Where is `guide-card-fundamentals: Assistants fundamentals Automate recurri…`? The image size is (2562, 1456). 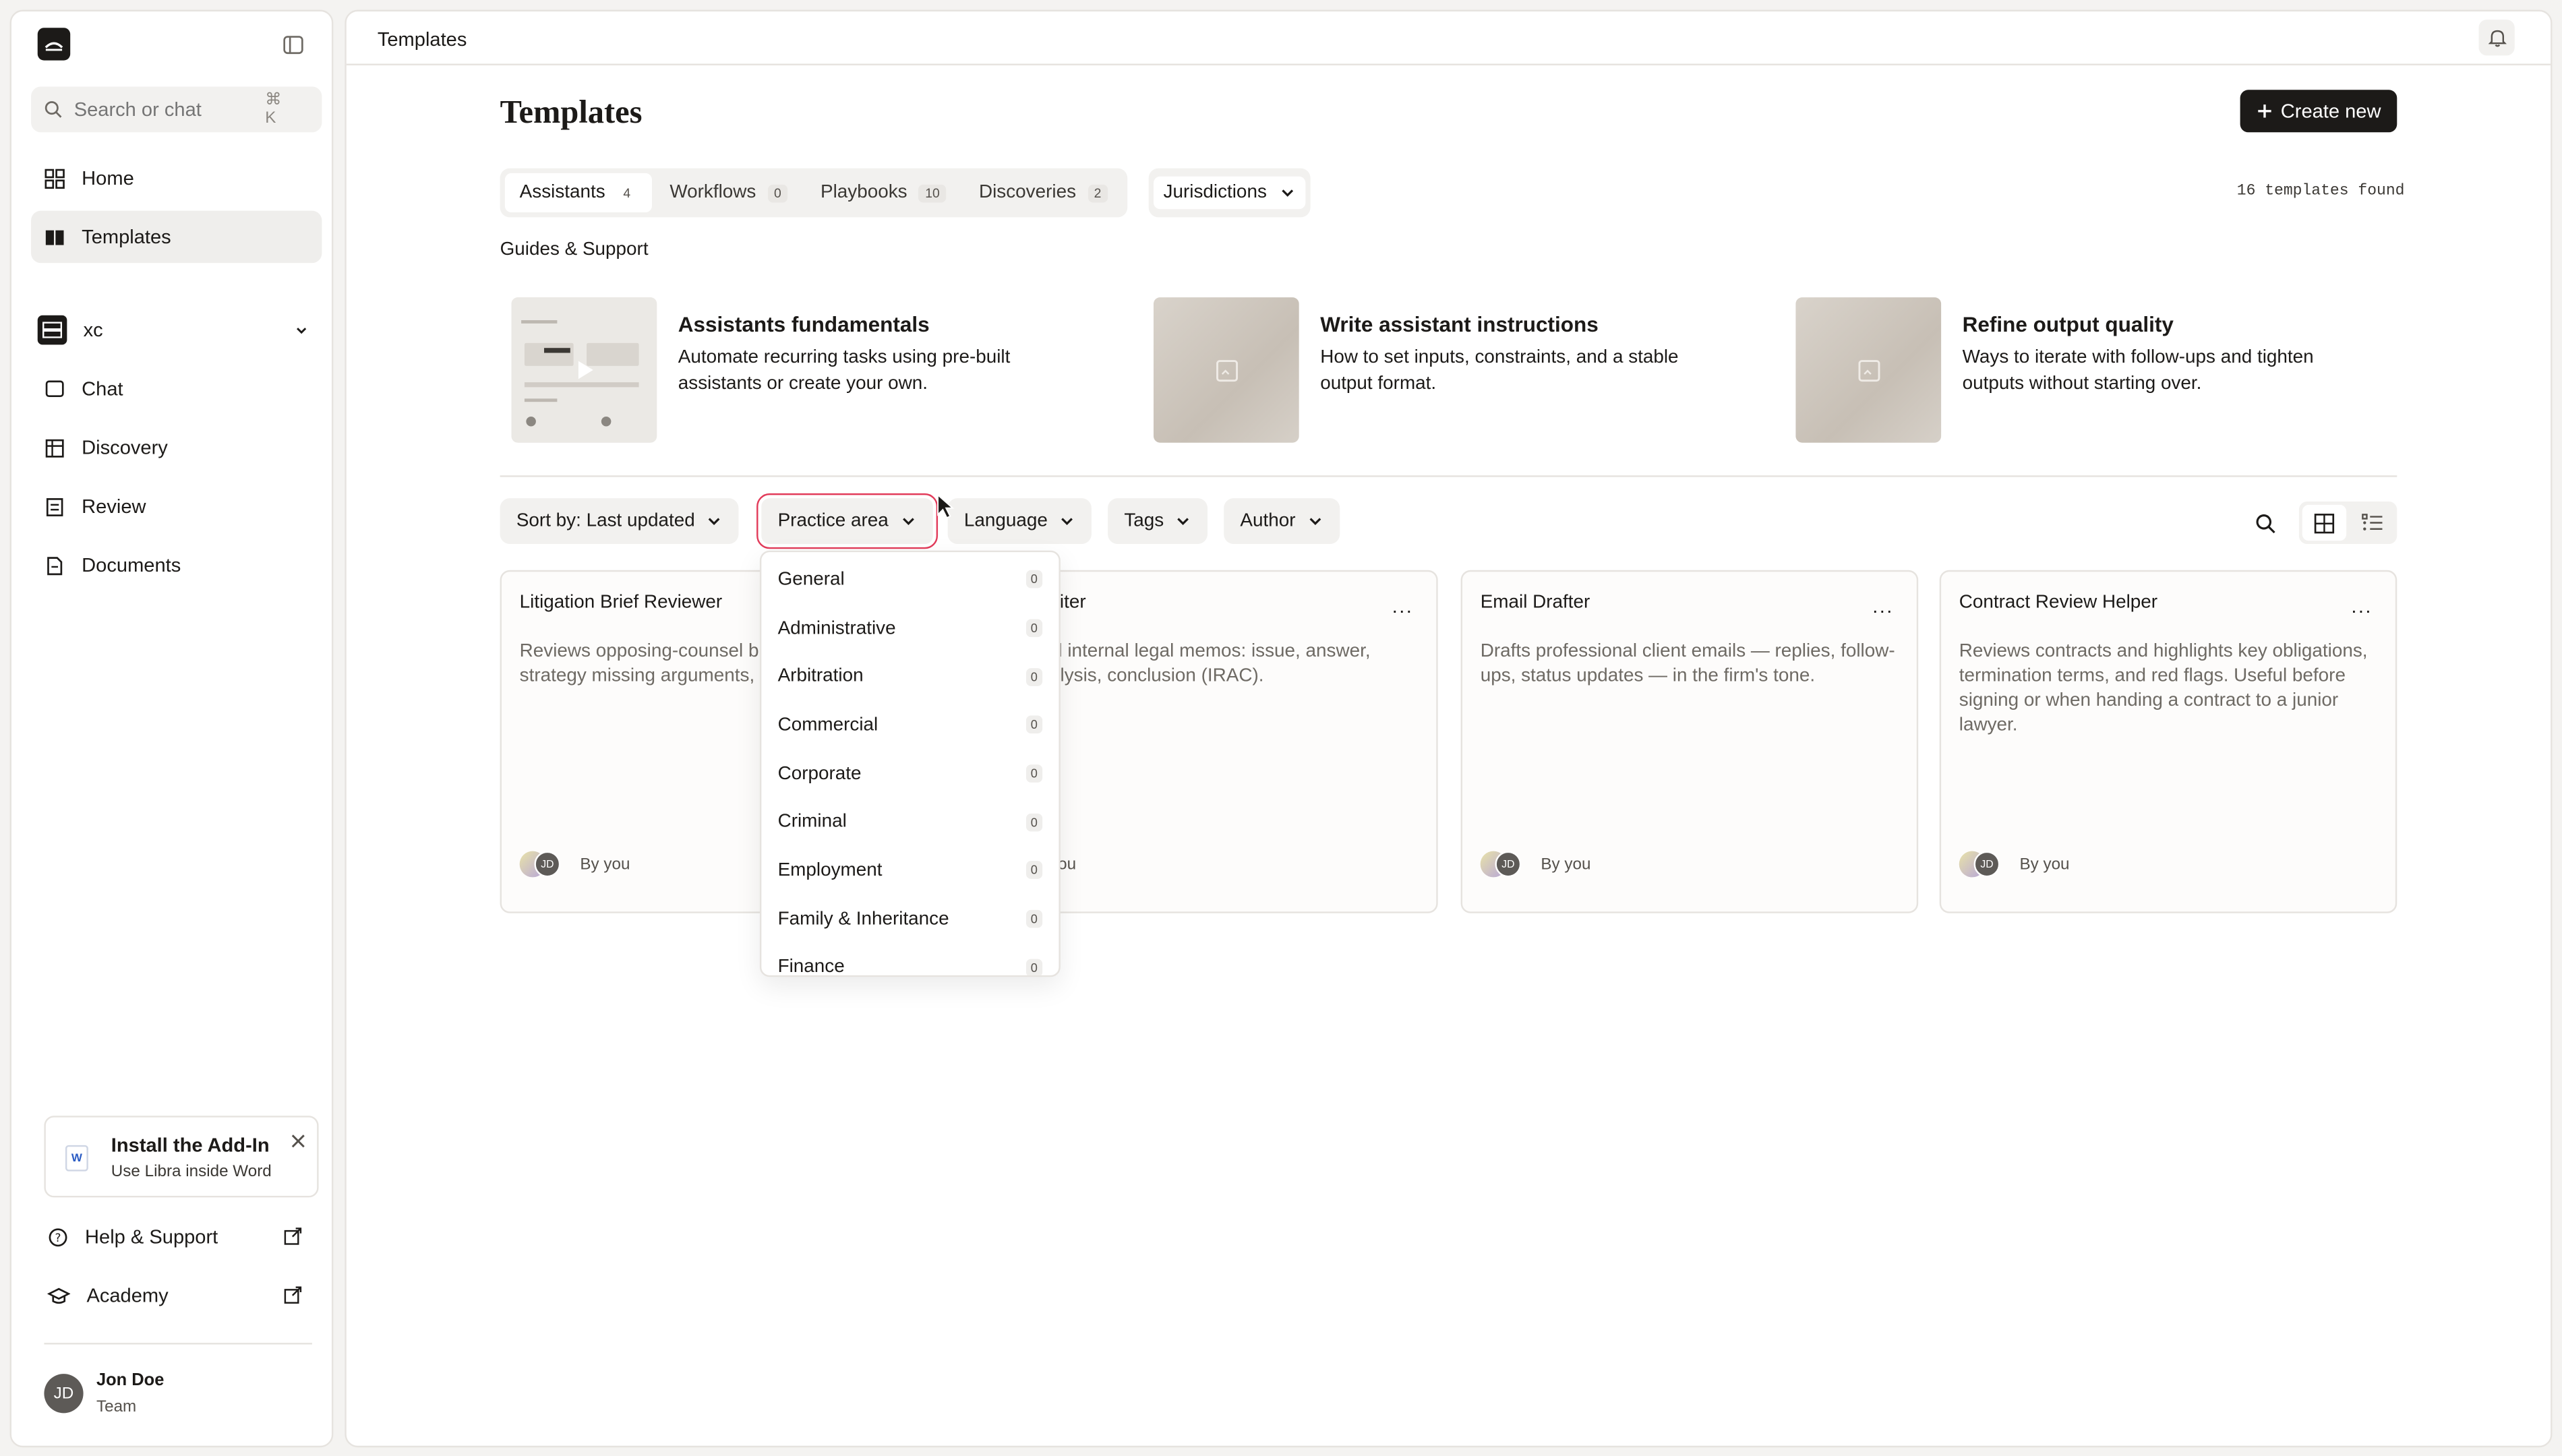 guide-card-fundamentals: Assistants fundamentals Automate recurri… is located at coordinates (804, 370).